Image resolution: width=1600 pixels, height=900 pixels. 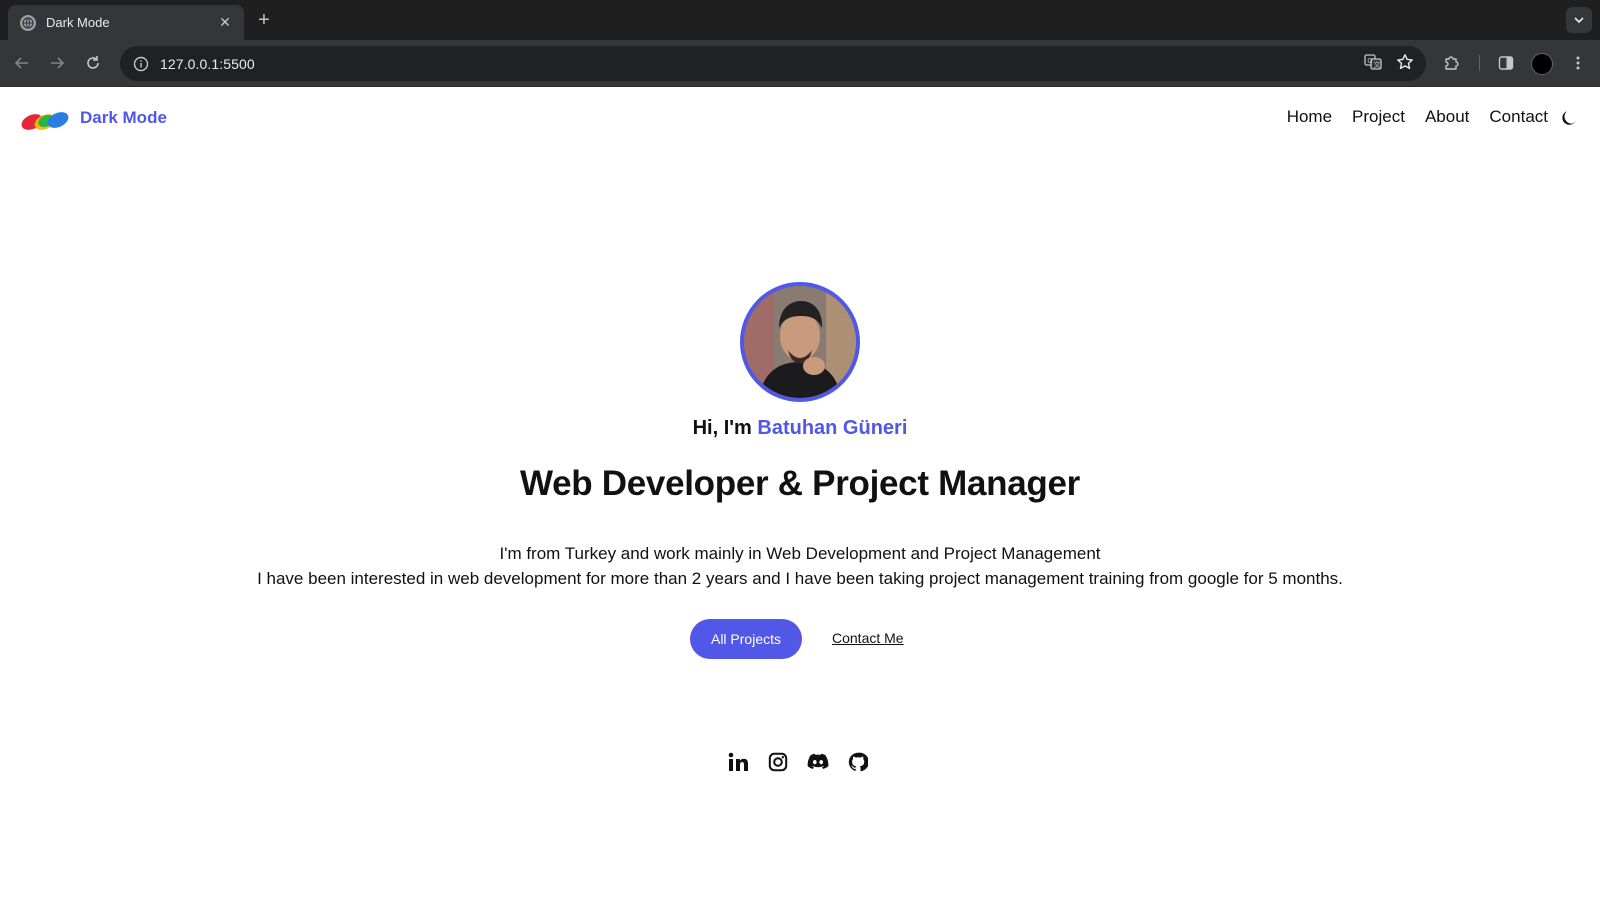 What do you see at coordinates (207, 64) in the screenshot?
I see `url-text: 127.0.0.1:5500` at bounding box center [207, 64].